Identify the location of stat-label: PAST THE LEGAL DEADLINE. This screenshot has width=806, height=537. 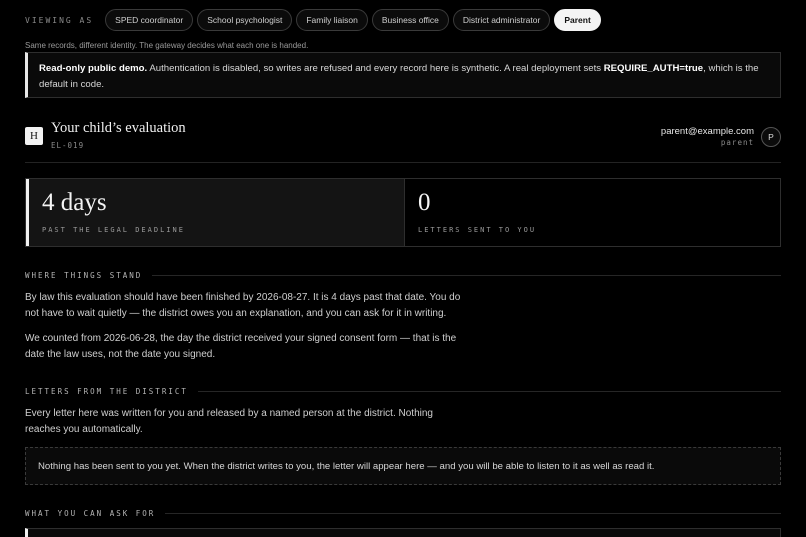
(113, 230).